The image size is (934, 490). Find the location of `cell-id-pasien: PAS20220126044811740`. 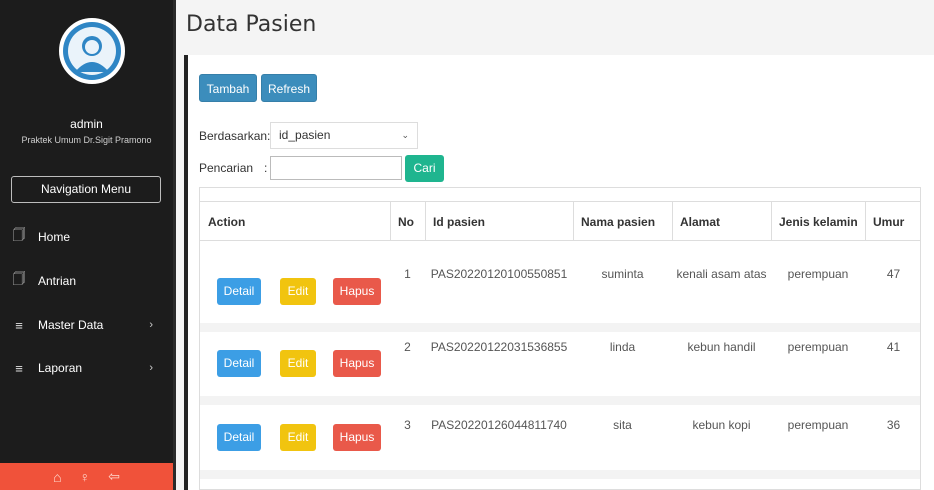

cell-id-pasien: PAS20220126044811740 is located at coordinates (499, 425).